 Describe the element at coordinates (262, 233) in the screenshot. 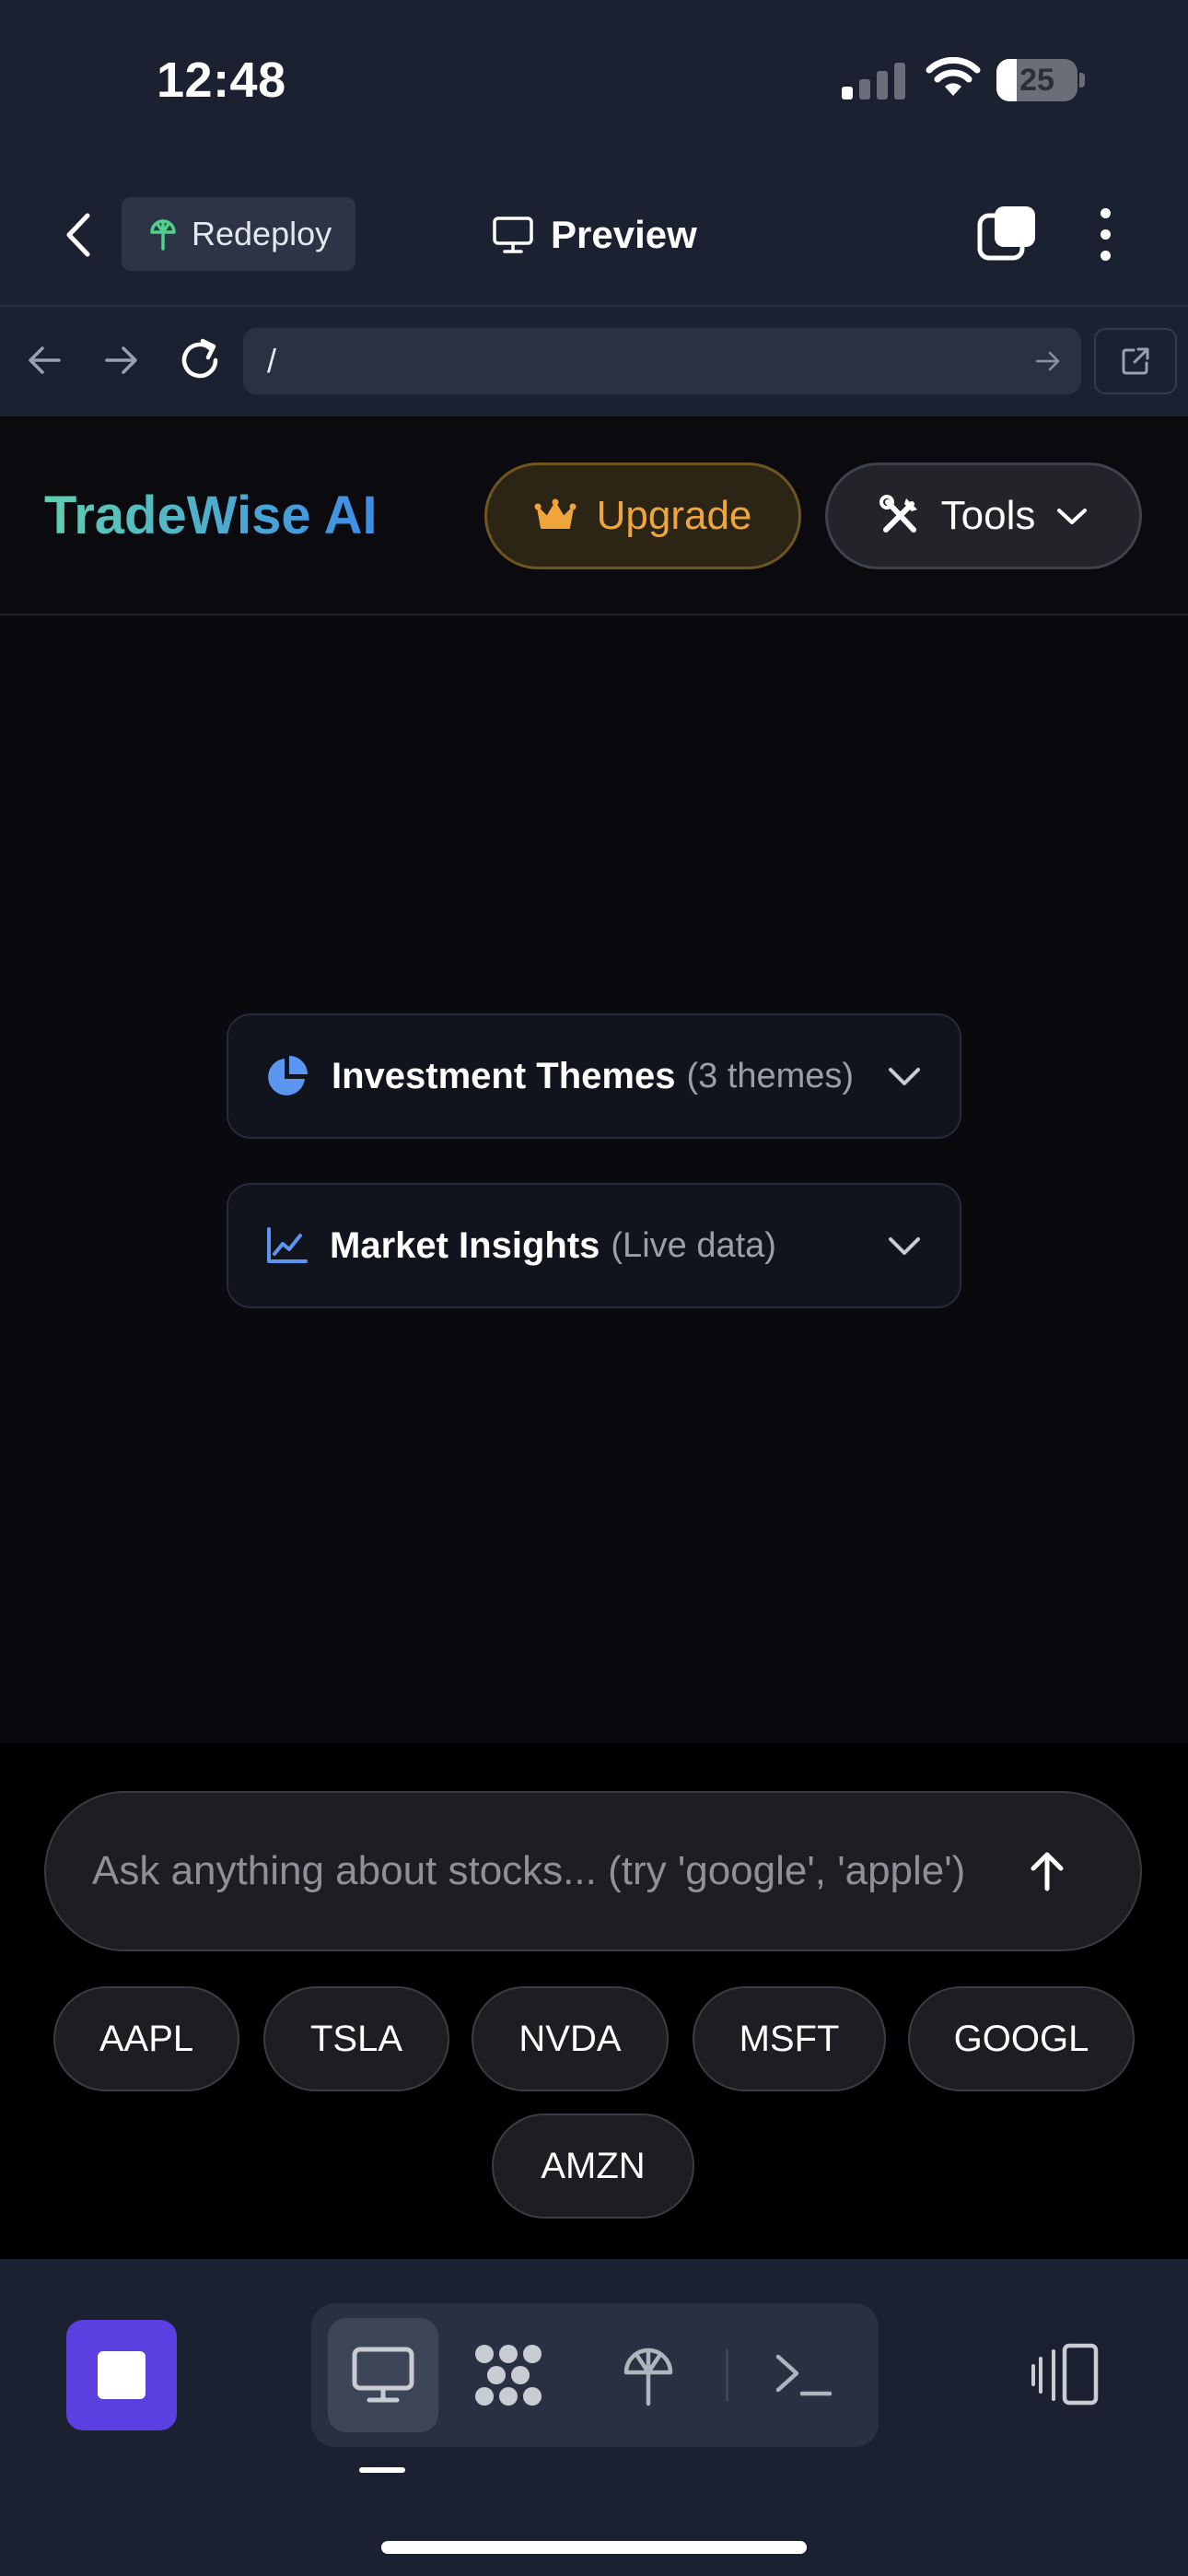

I see `redeploy-label: Redeploy` at that location.